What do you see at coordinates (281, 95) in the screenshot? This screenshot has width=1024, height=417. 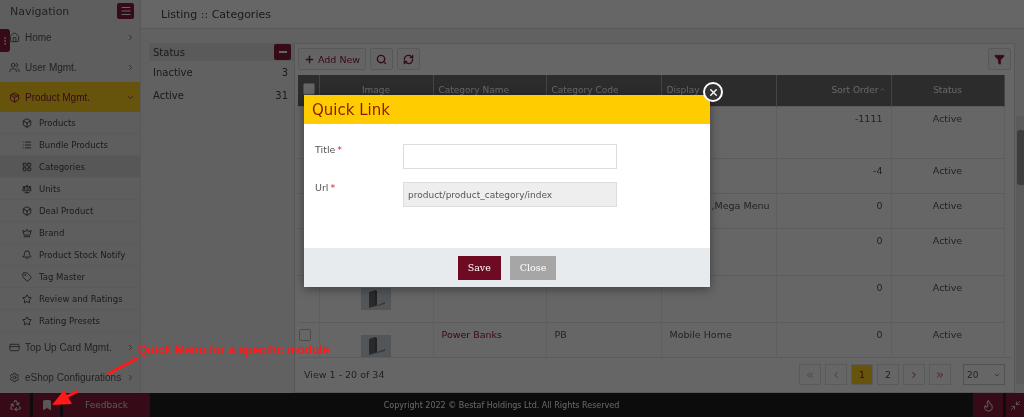 I see `filter-count: 31` at bounding box center [281, 95].